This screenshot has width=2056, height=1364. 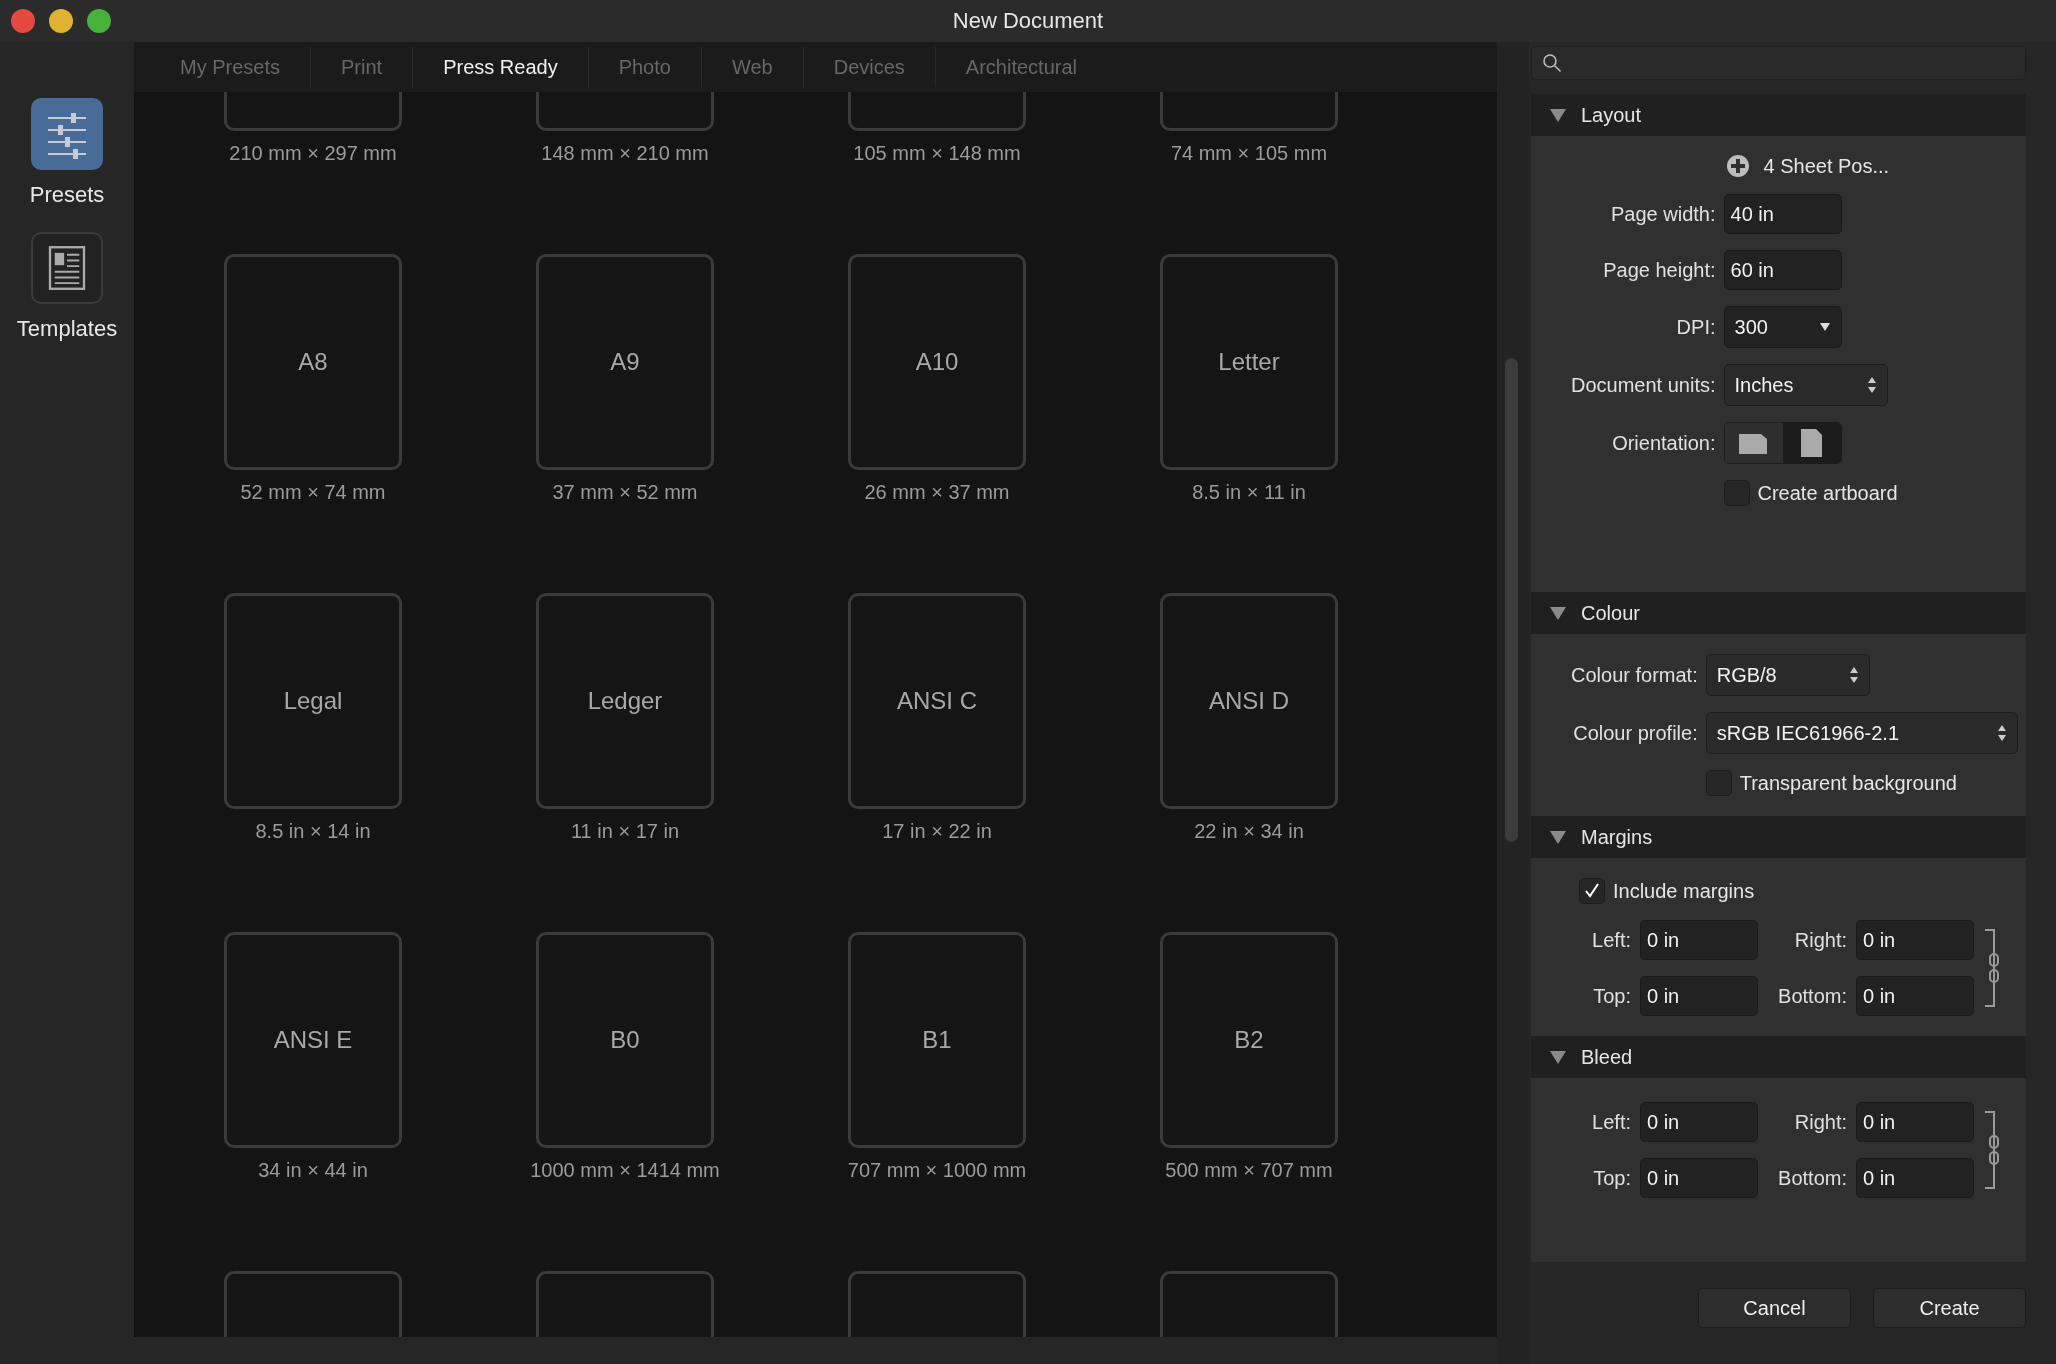 What do you see at coordinates (61, 21) in the screenshot?
I see `minimize-button` at bounding box center [61, 21].